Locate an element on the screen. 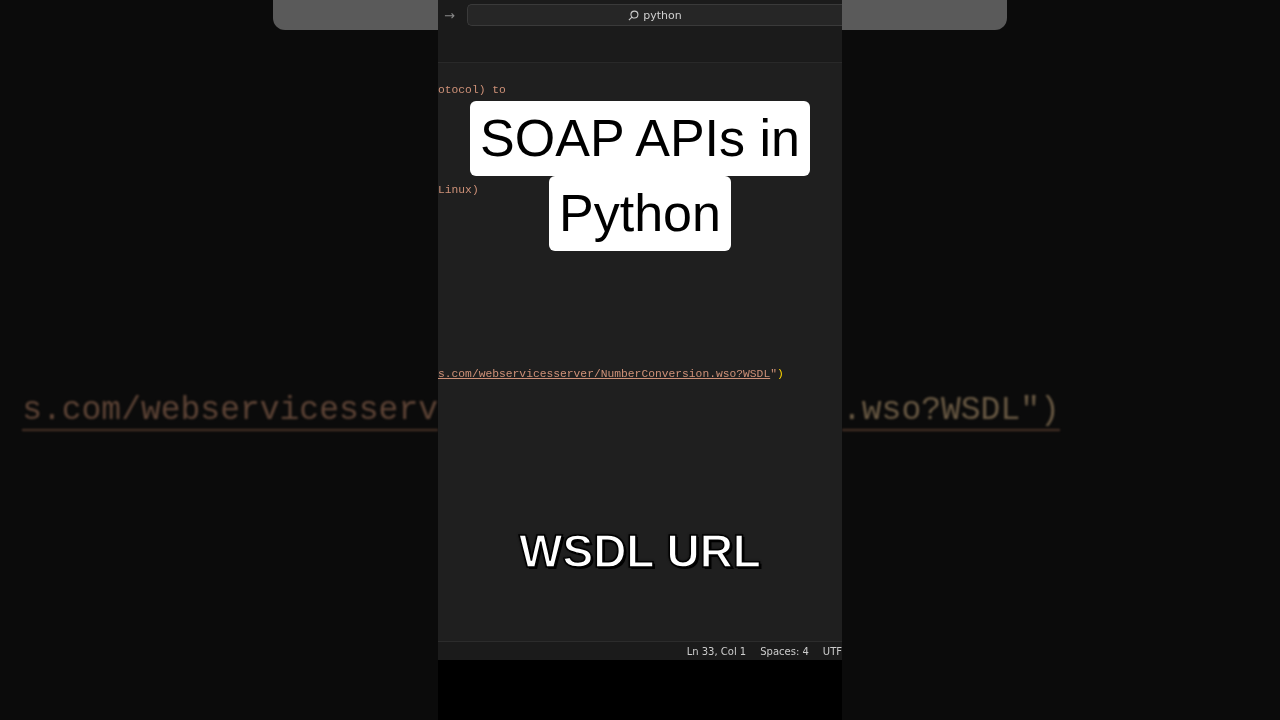 The image size is (1280, 720). status-item: Spaces: 4 is located at coordinates (784, 651).